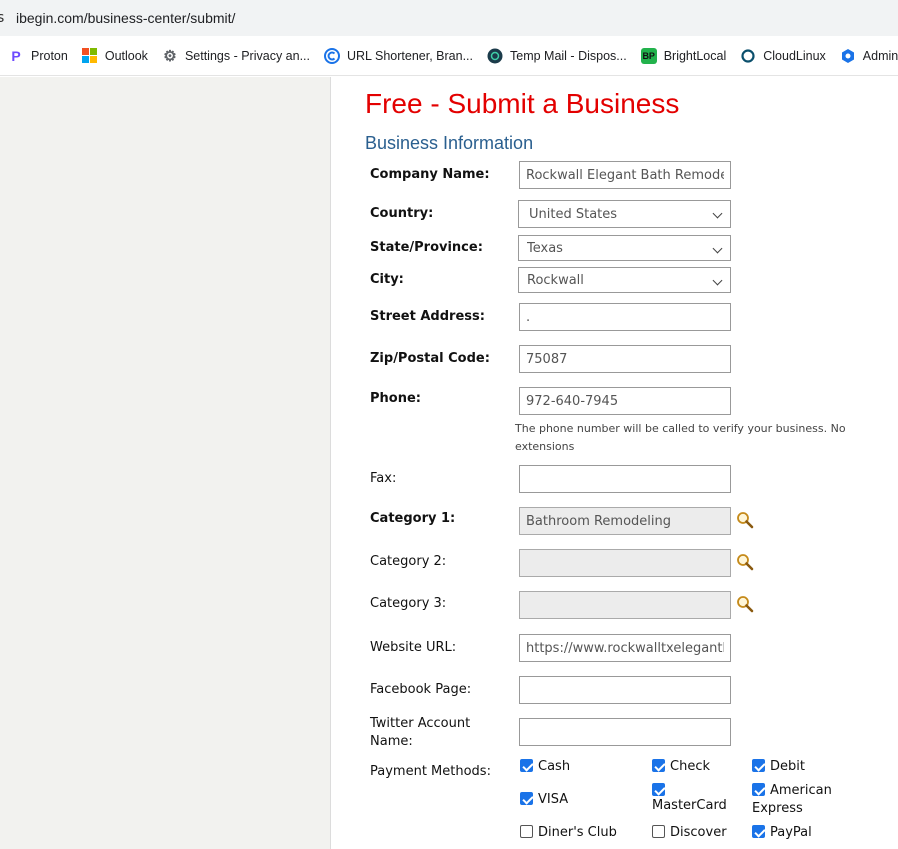 The height and width of the screenshot is (849, 898). What do you see at coordinates (625, 605) in the screenshot?
I see `category-3-input` at bounding box center [625, 605].